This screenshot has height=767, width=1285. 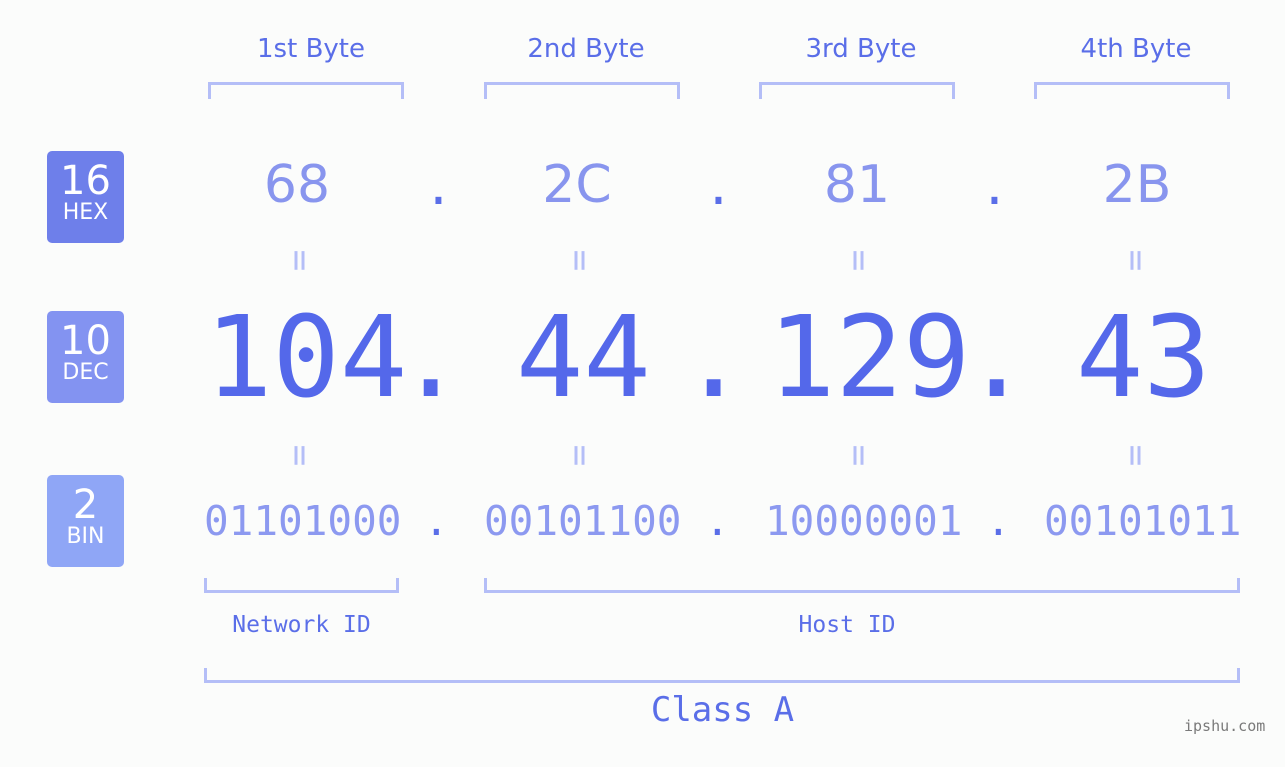 I want to click on watermark: ipshu.com, so click(x=1225, y=726).